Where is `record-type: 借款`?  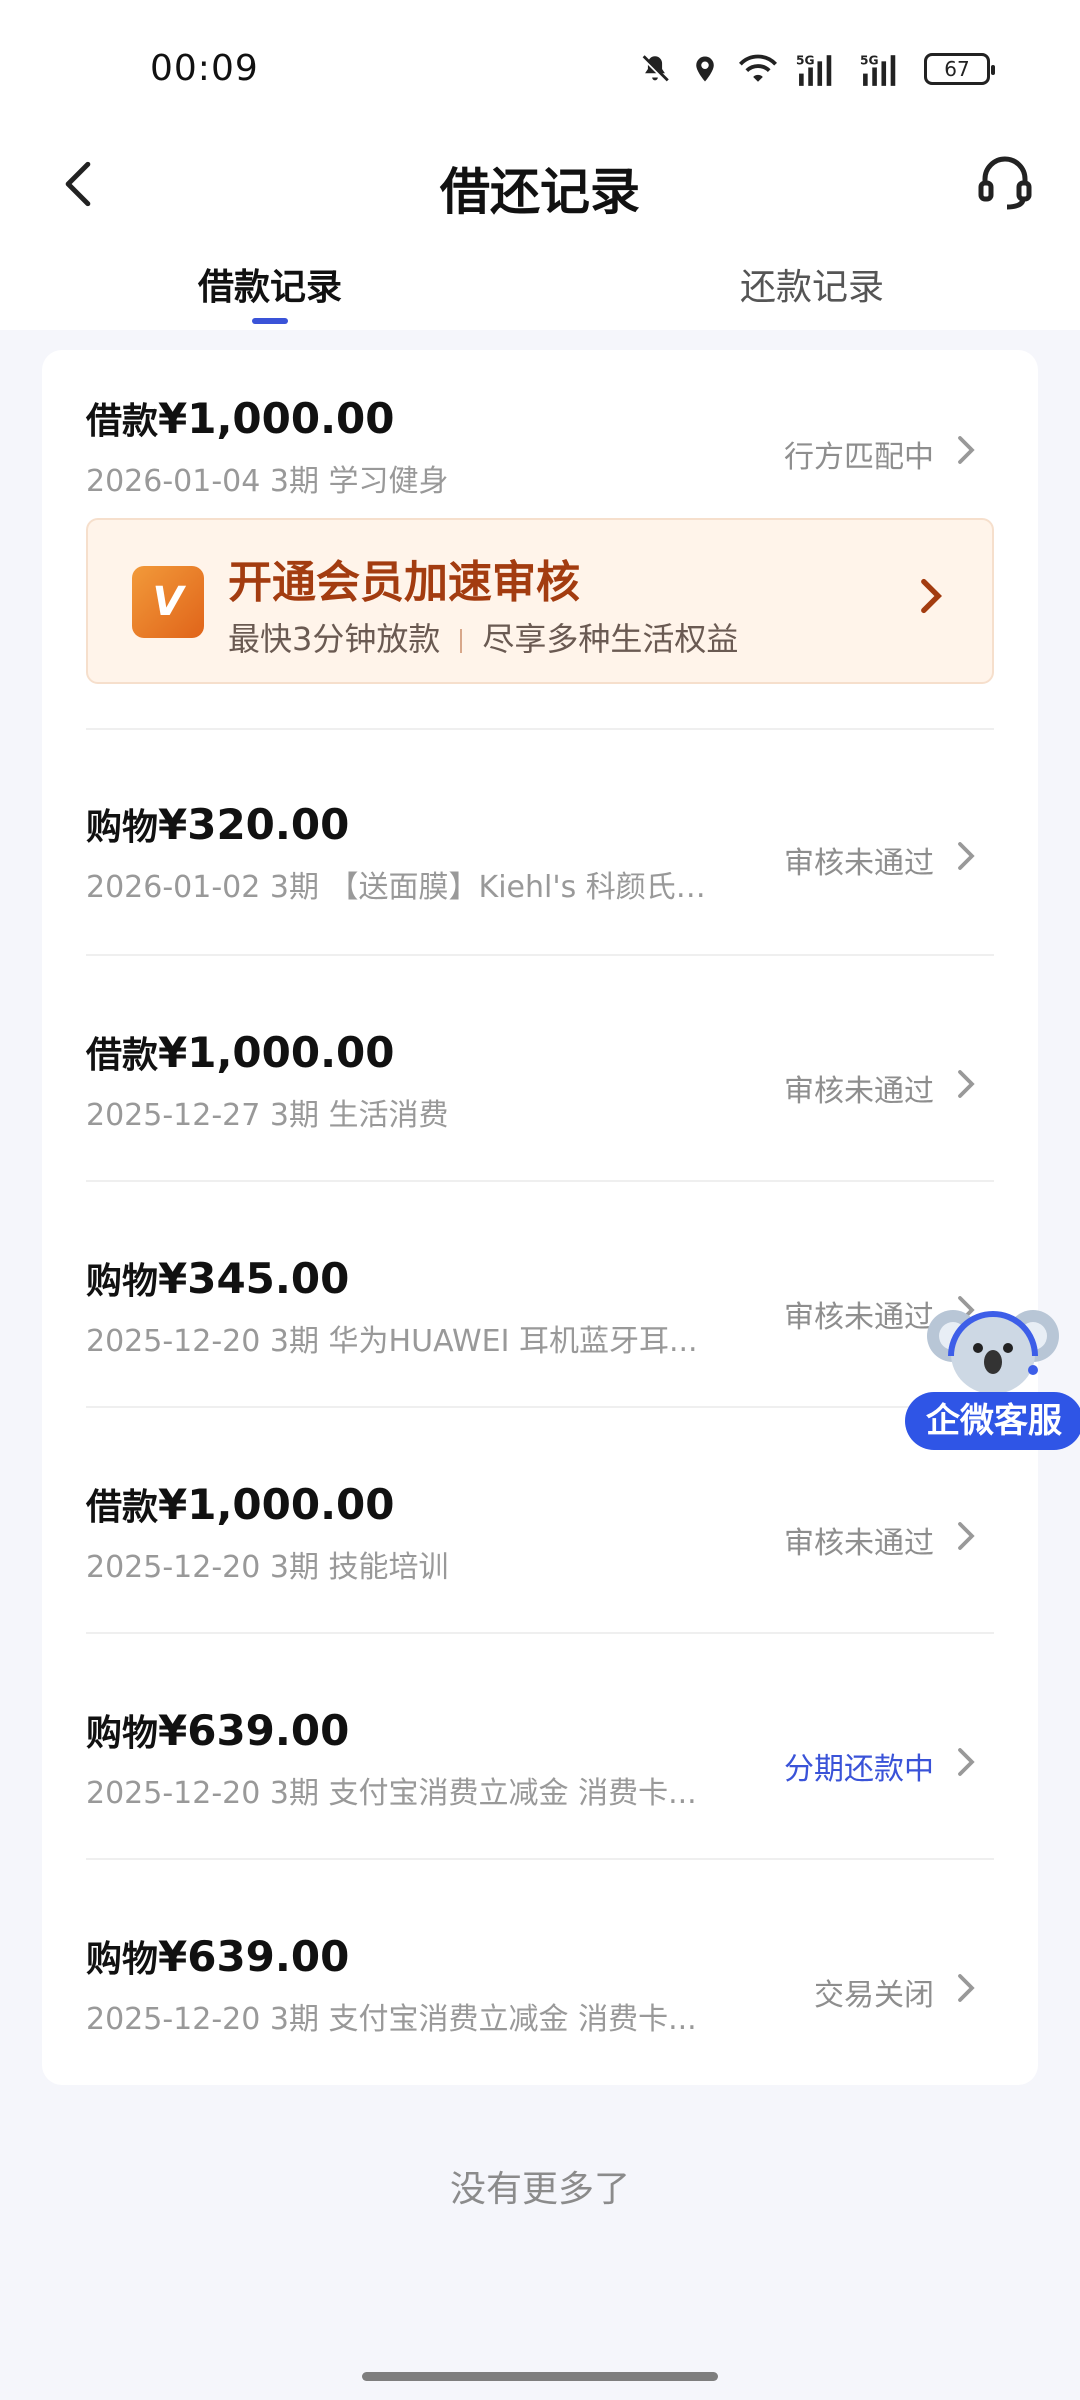 record-type: 借款 is located at coordinates (122, 1055).